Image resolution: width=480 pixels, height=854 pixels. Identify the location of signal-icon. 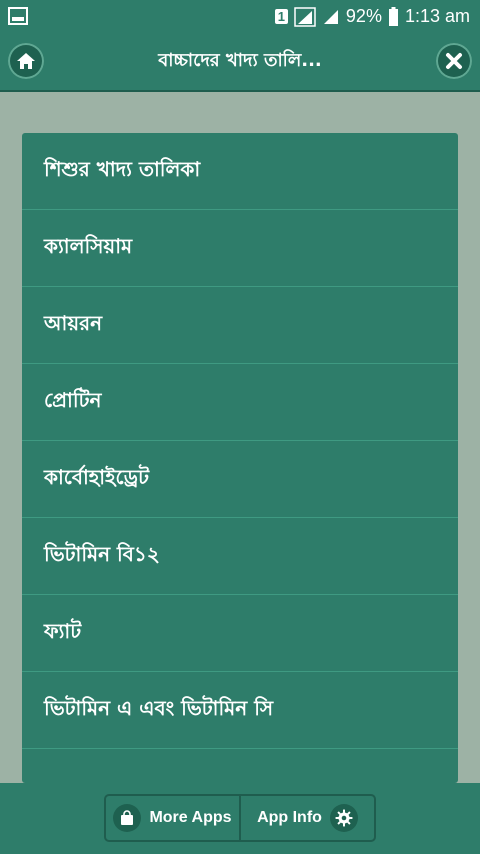
(305, 16).